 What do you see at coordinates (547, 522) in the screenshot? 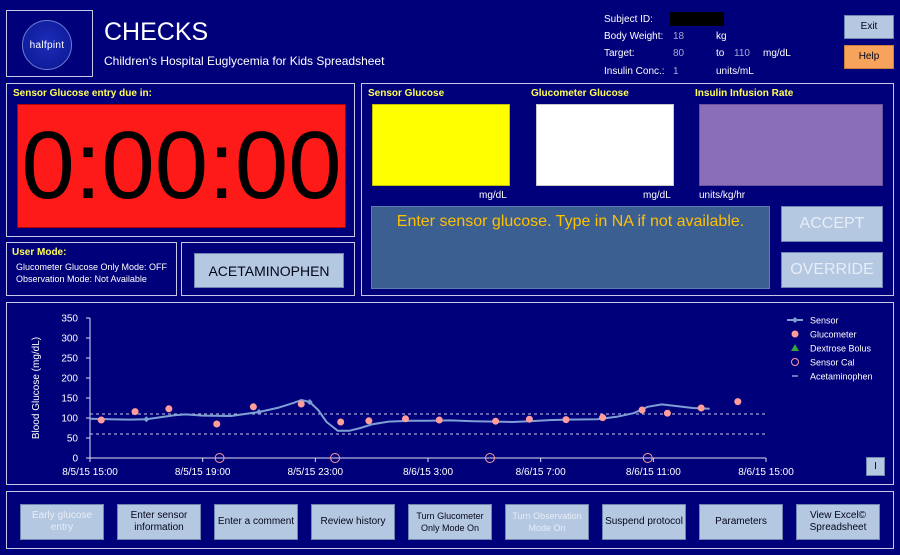
I see `observation-mode-button: Turn Observation Mode On` at bounding box center [547, 522].